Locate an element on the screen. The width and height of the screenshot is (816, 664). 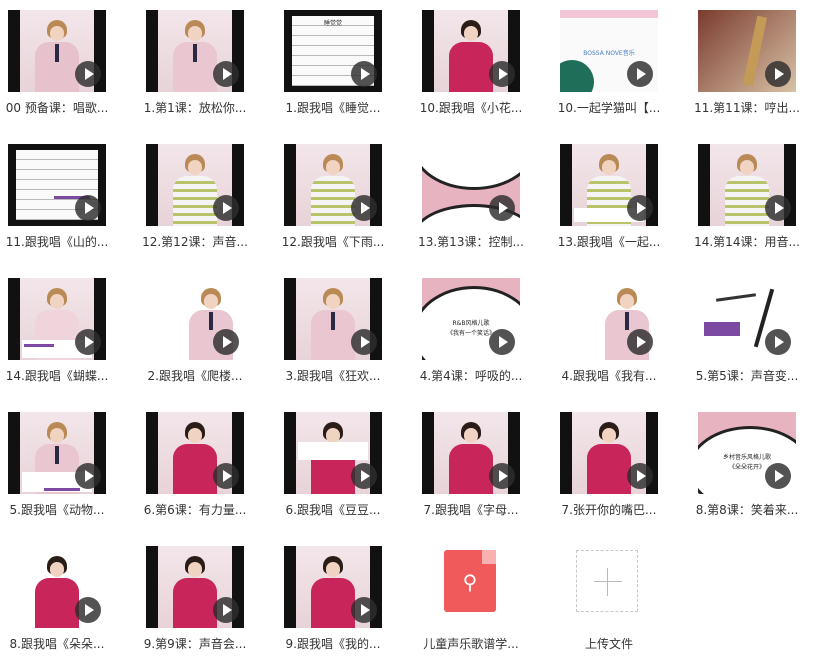
thumb-caption: R&B风格儿歌 is located at coordinates (471, 323).